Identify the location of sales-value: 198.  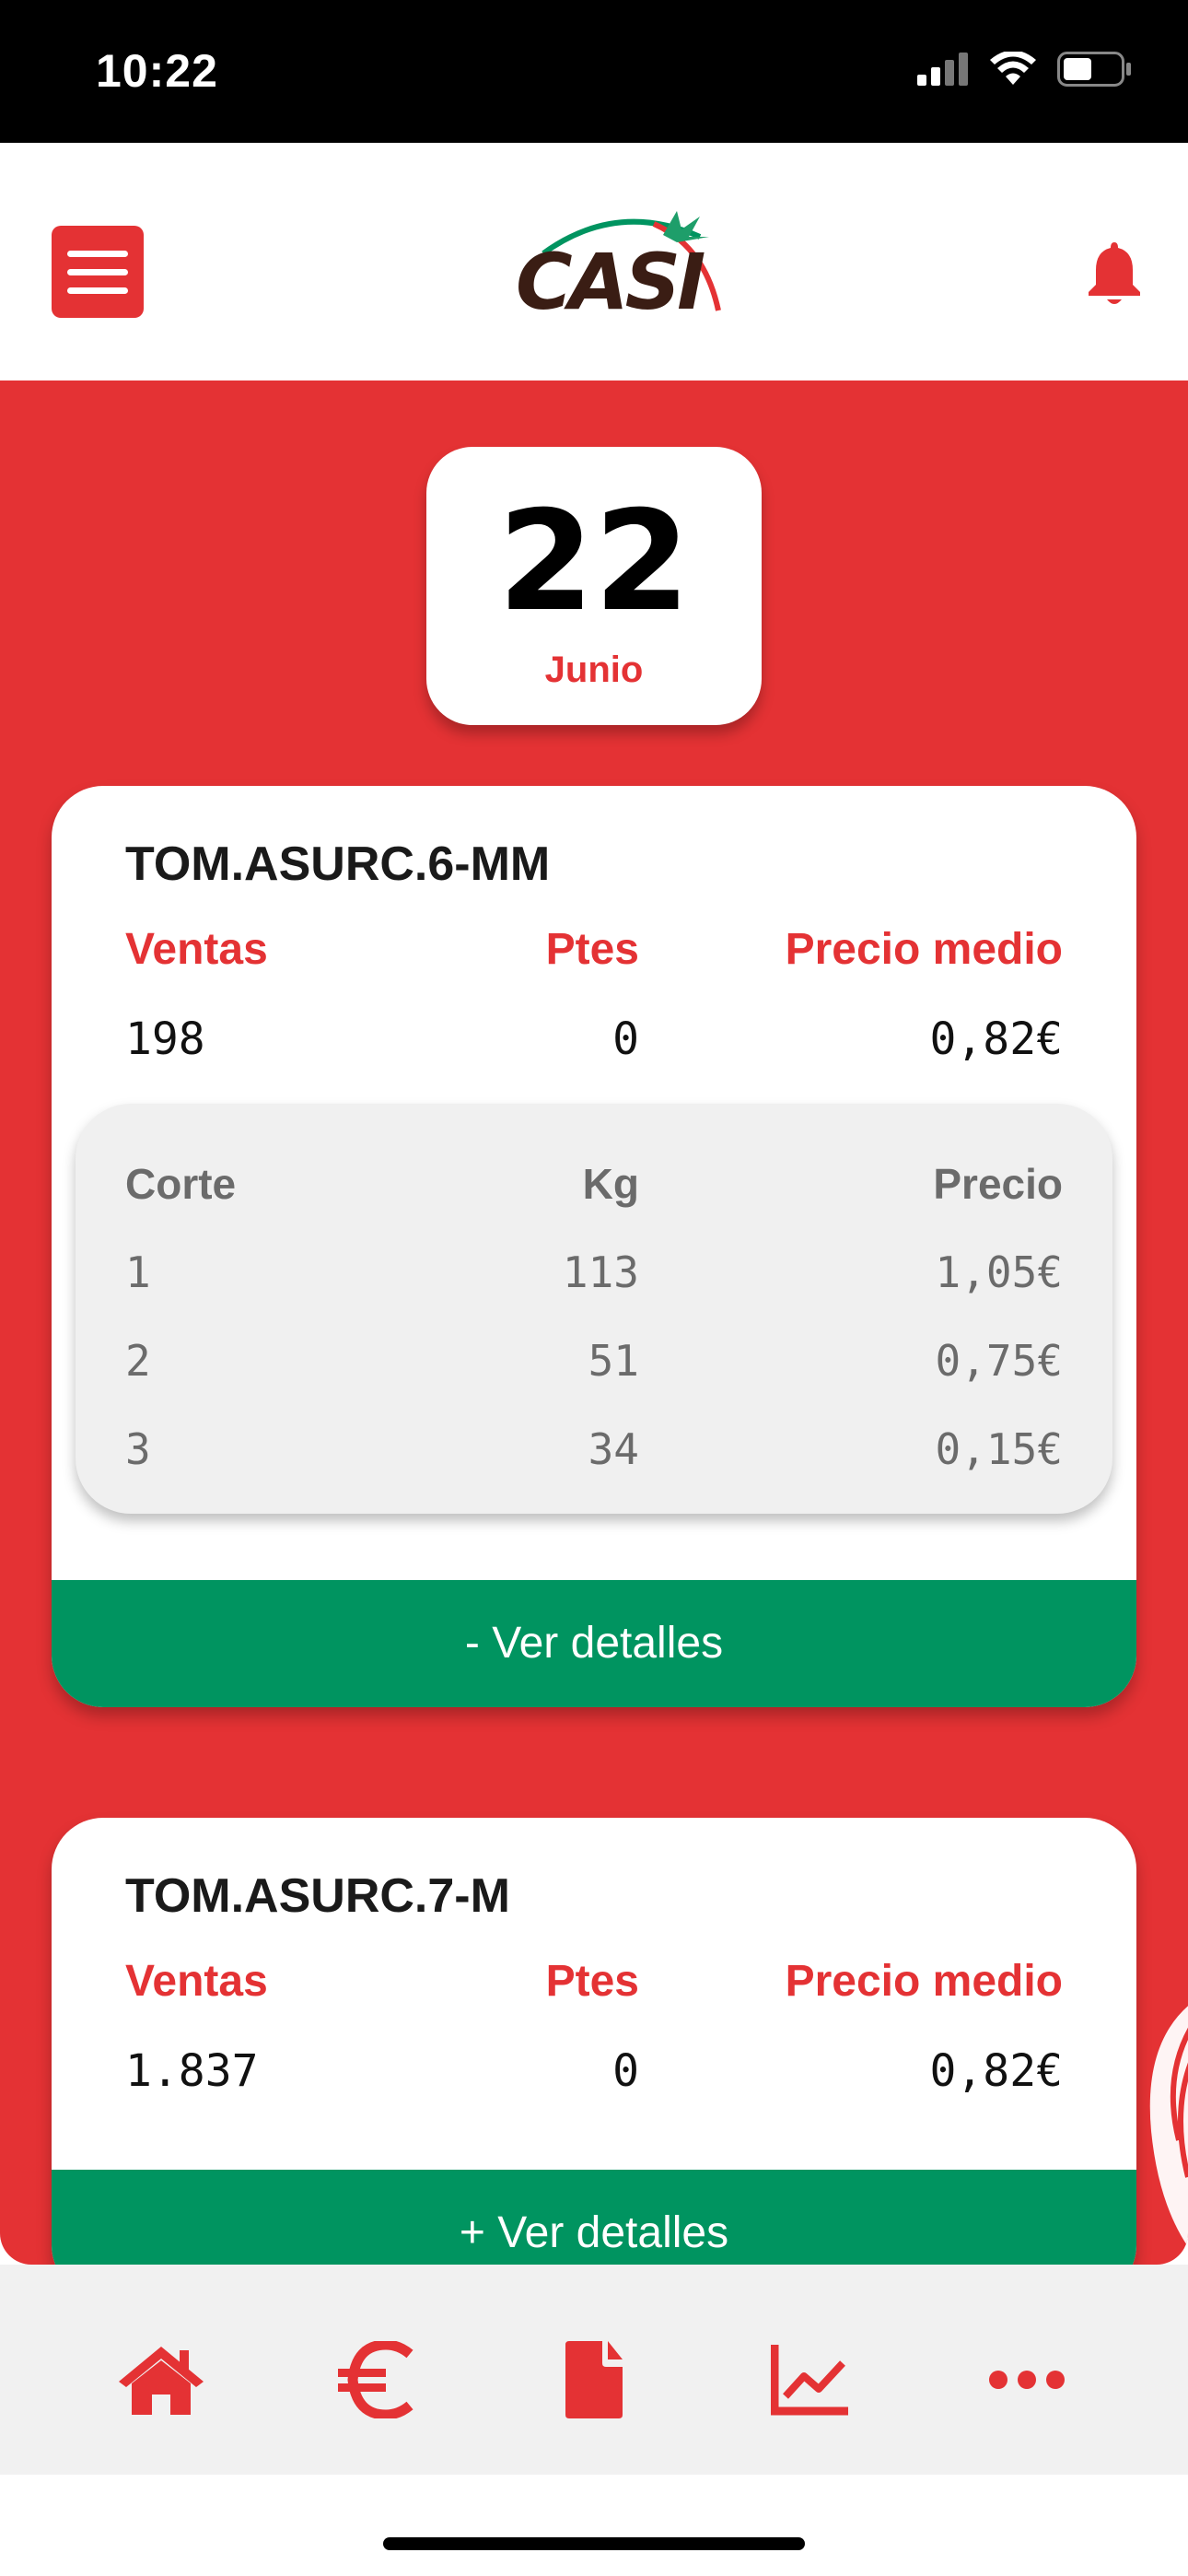
(165, 1039).